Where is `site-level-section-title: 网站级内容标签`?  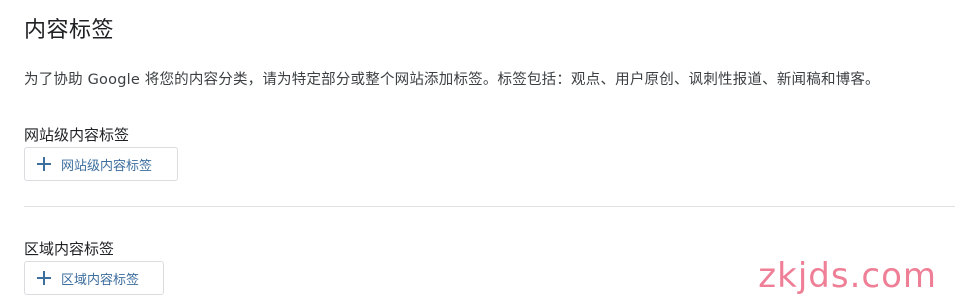 site-level-section-title: 网站级内容标签 is located at coordinates (77, 135).